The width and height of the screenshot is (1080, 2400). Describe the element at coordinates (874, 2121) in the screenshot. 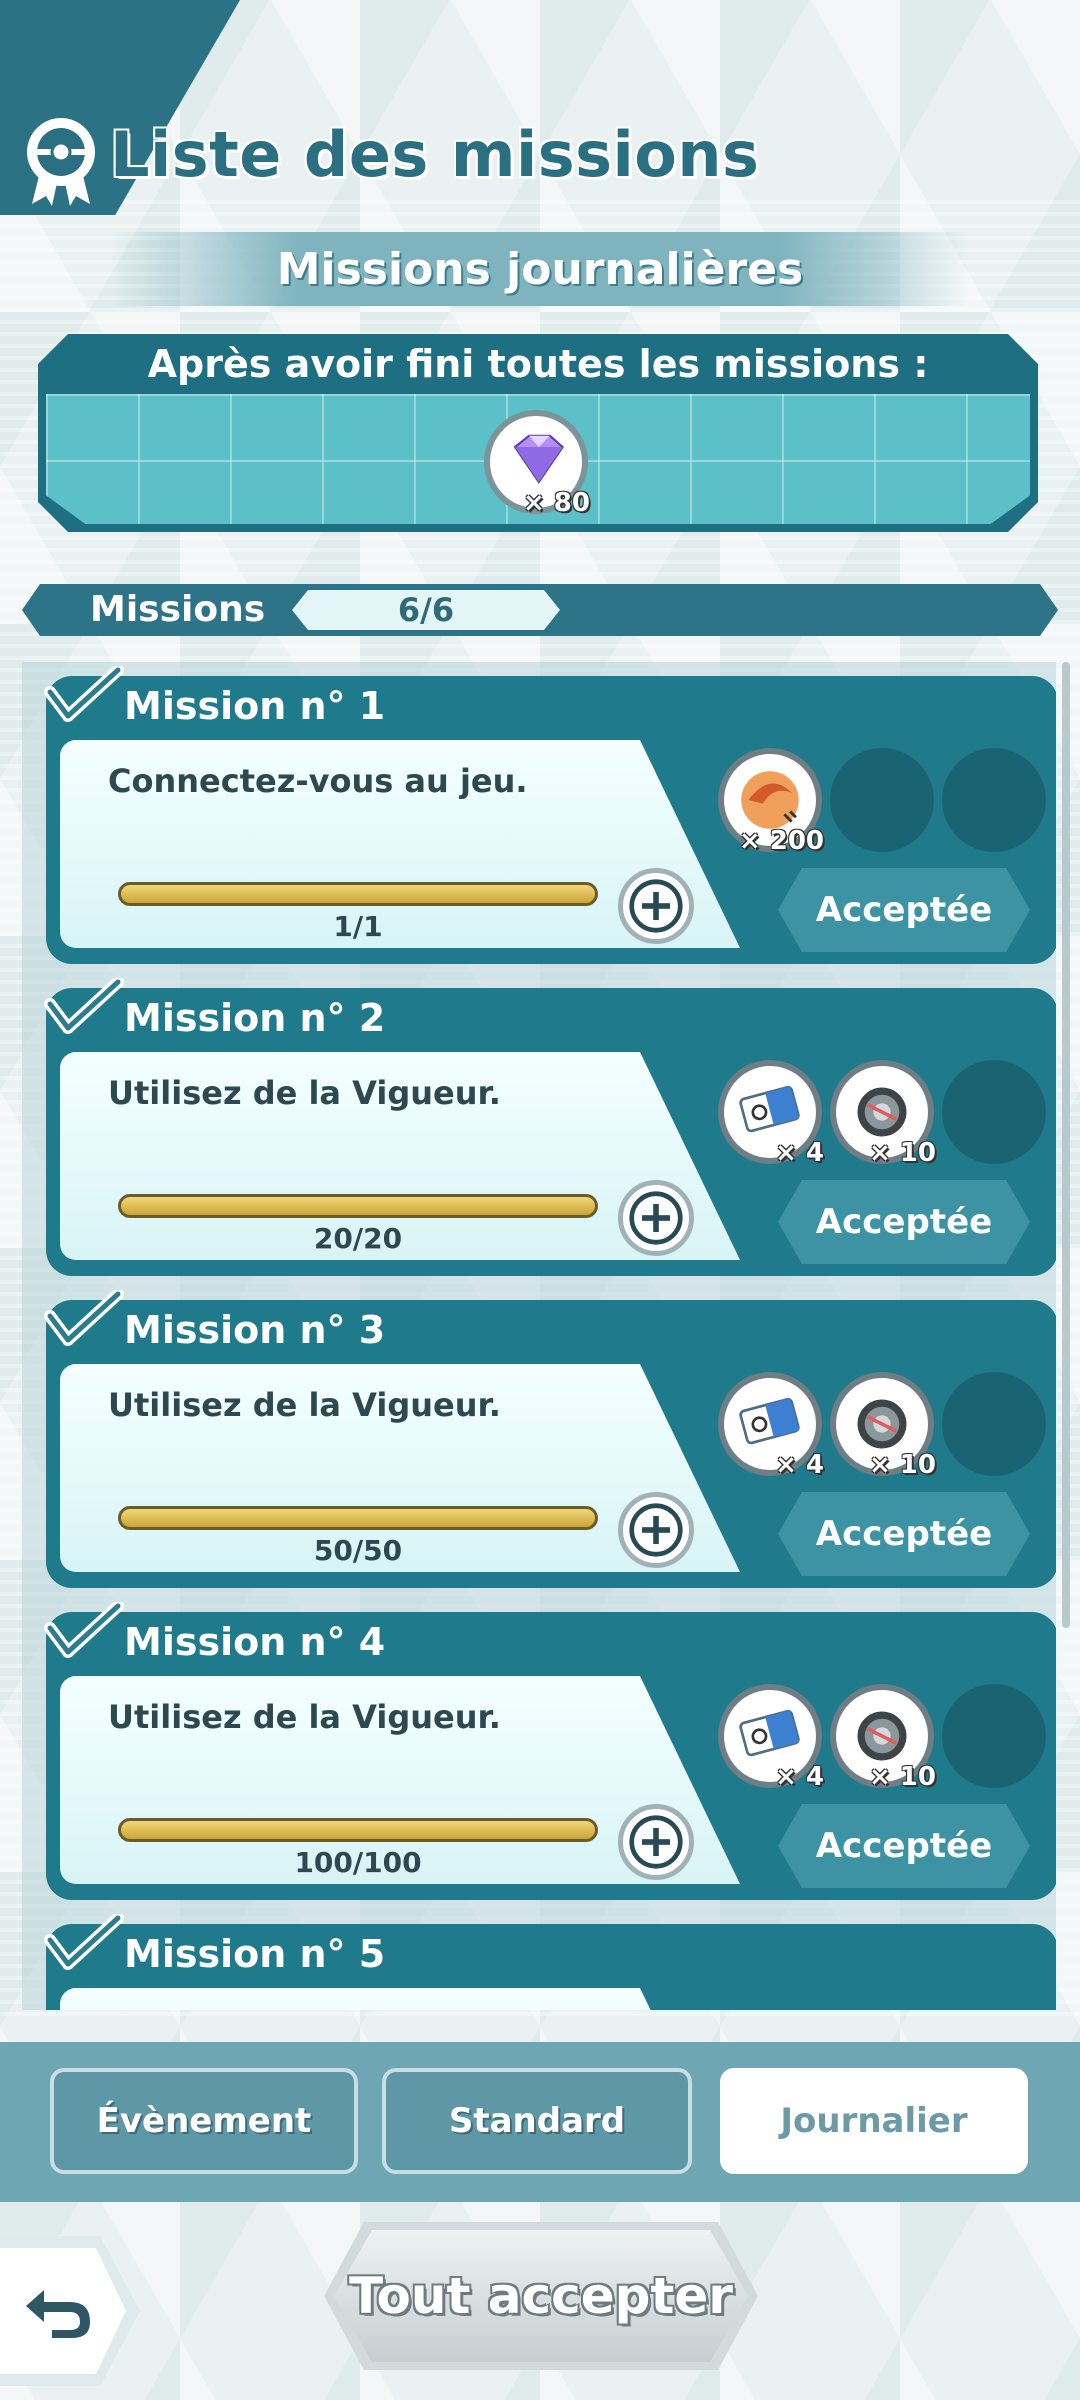

I see `tab-journalier: Journalier` at that location.